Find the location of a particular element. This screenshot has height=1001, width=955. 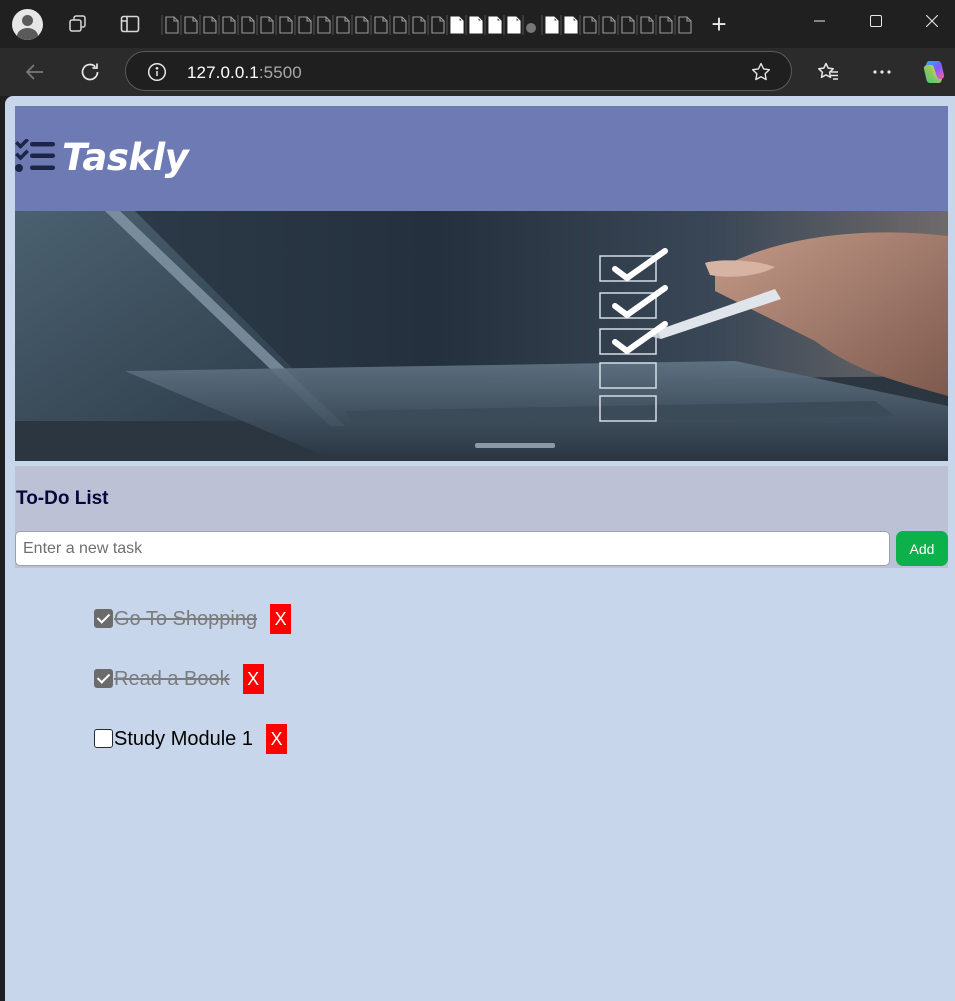

profile-icon is located at coordinates (27, 24).